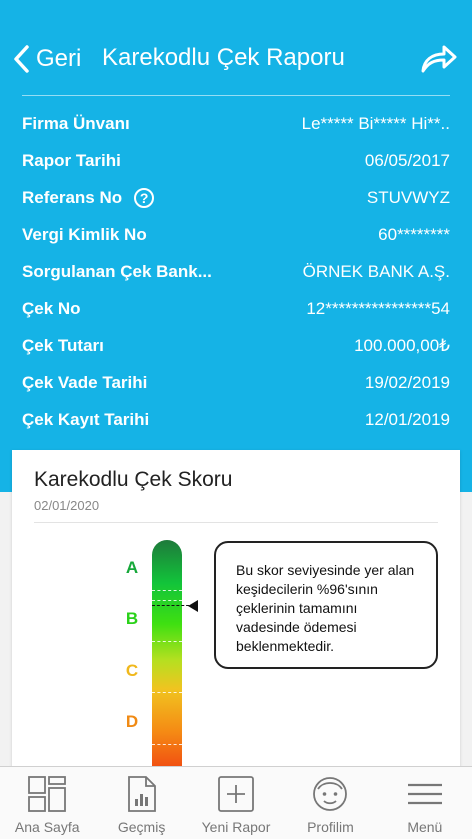  Describe the element at coordinates (407, 419) in the screenshot. I see `row-value: 12/01/2019` at that location.